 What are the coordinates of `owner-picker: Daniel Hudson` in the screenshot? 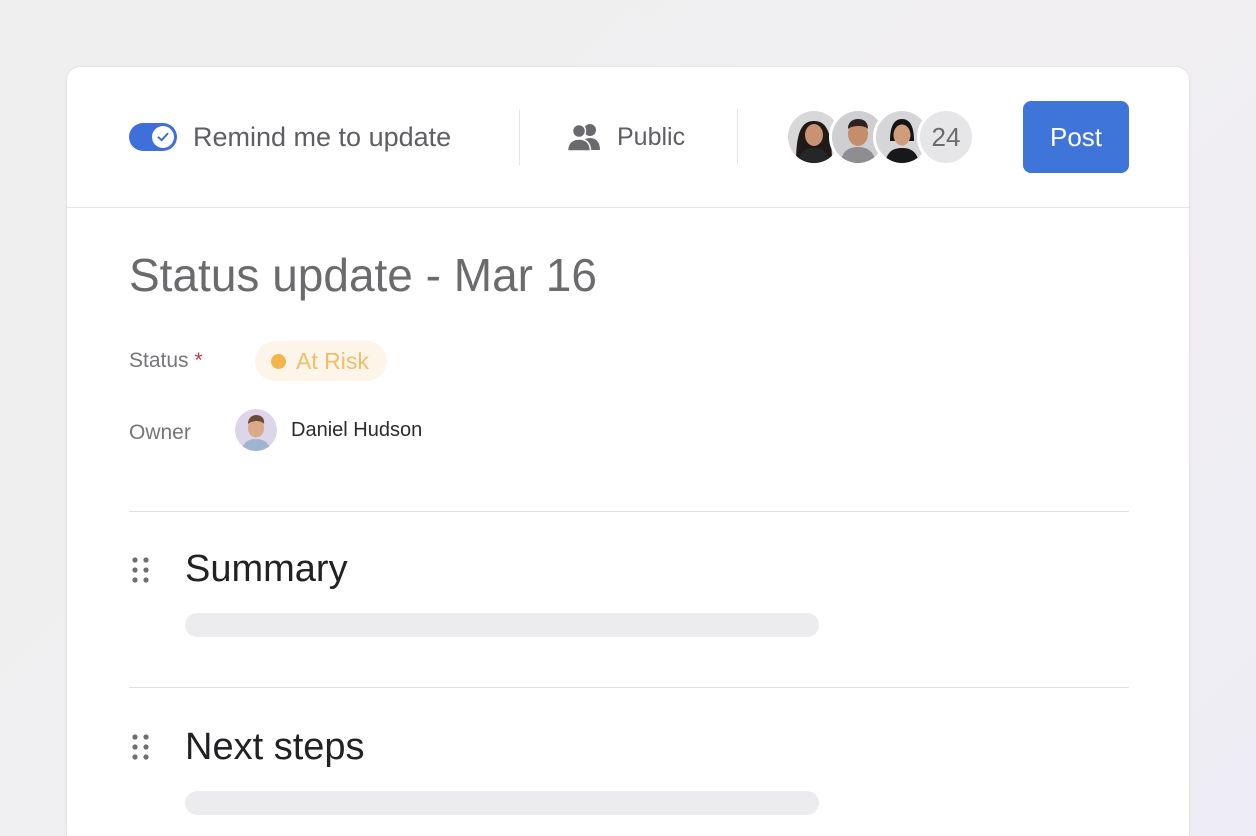 It's located at (328, 430).